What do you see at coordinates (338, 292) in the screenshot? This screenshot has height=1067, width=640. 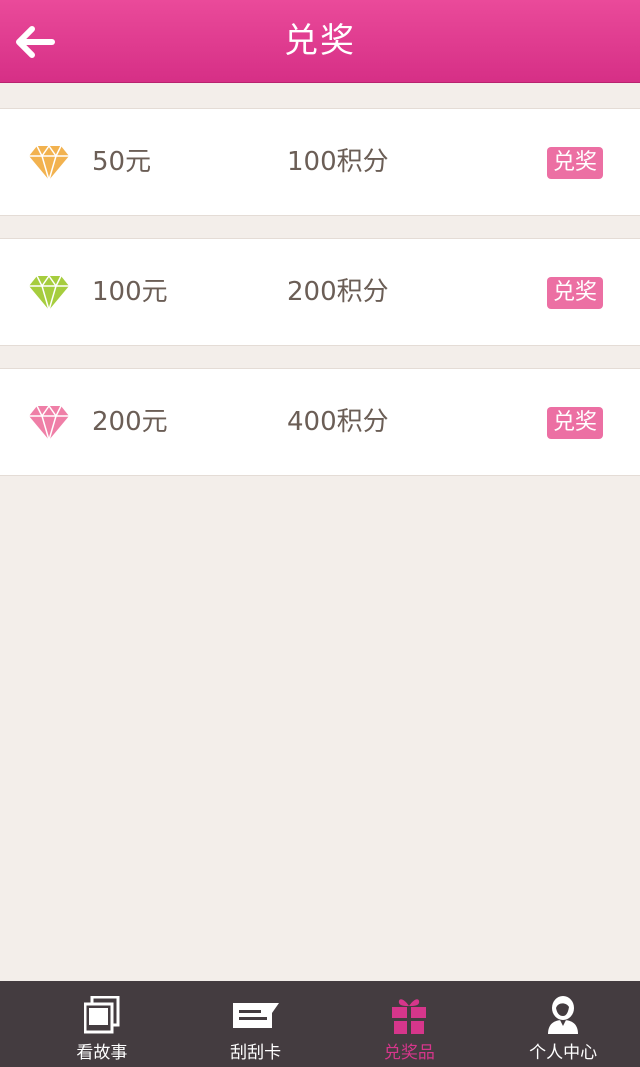 I see `prize-points: 200积分` at bounding box center [338, 292].